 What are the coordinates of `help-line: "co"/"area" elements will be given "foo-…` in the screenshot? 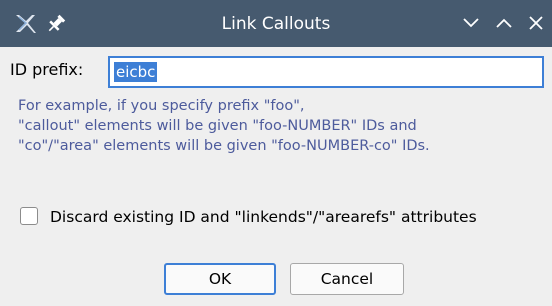 It's located at (224, 146).